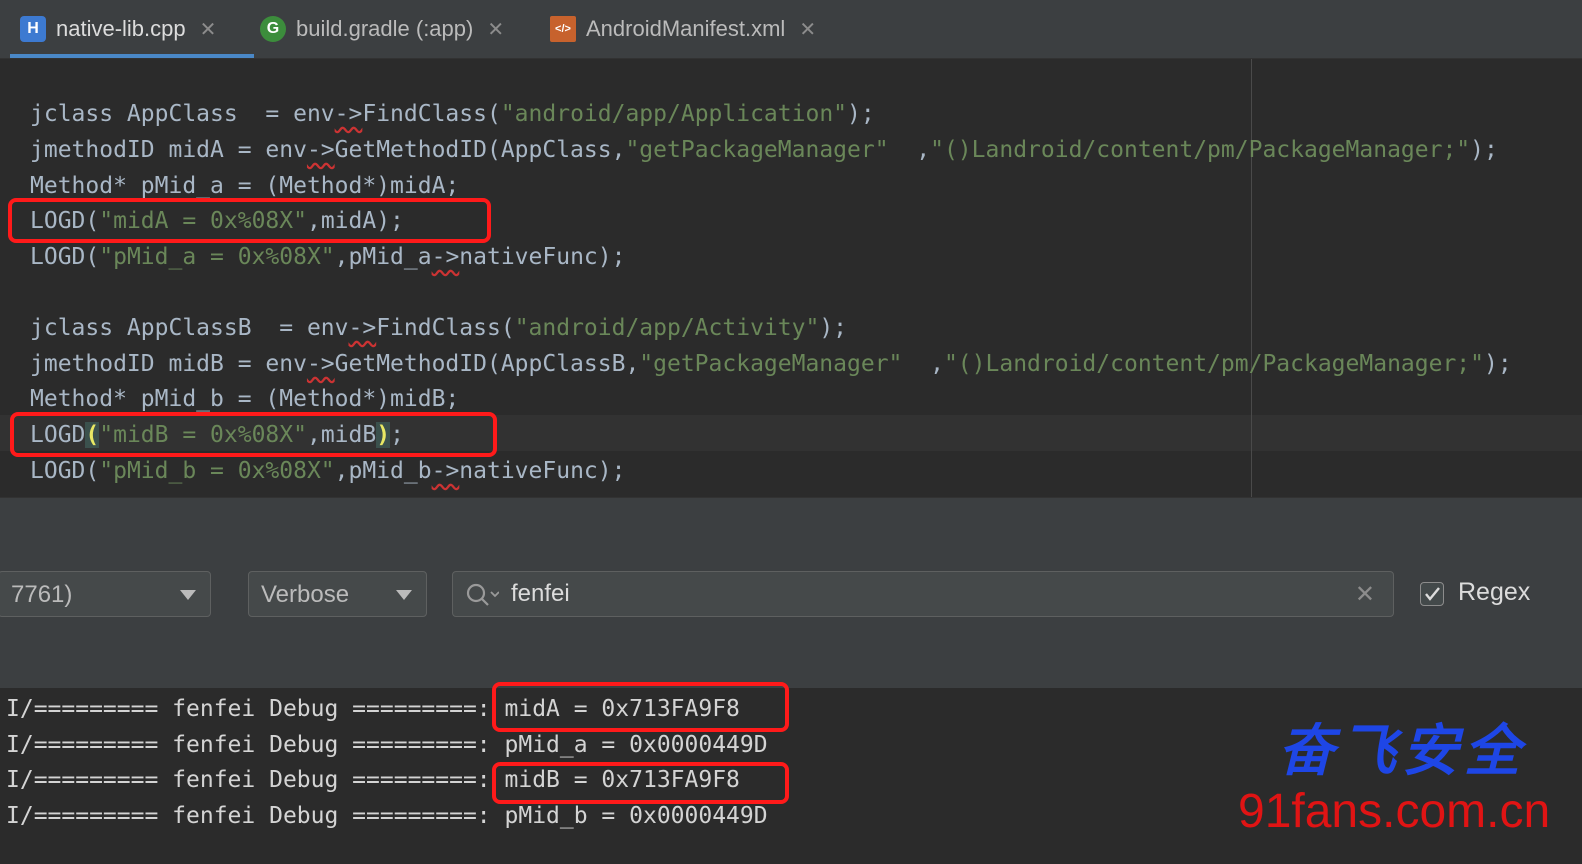 Image resolution: width=1582 pixels, height=864 pixels. I want to click on log-message: pMid_a = 0x0000449D, so click(636, 745).